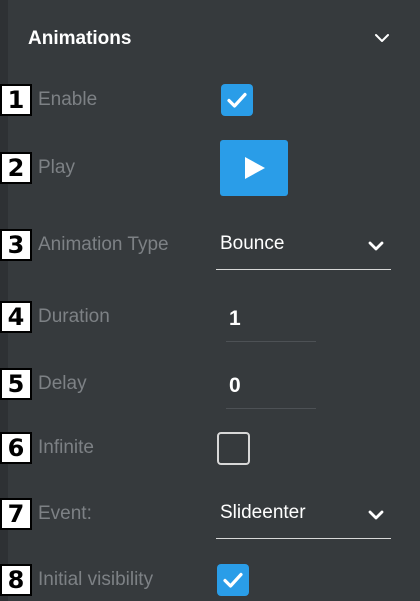 This screenshot has height=601, width=420. What do you see at coordinates (271, 321) in the screenshot?
I see `duration-input: 1` at bounding box center [271, 321].